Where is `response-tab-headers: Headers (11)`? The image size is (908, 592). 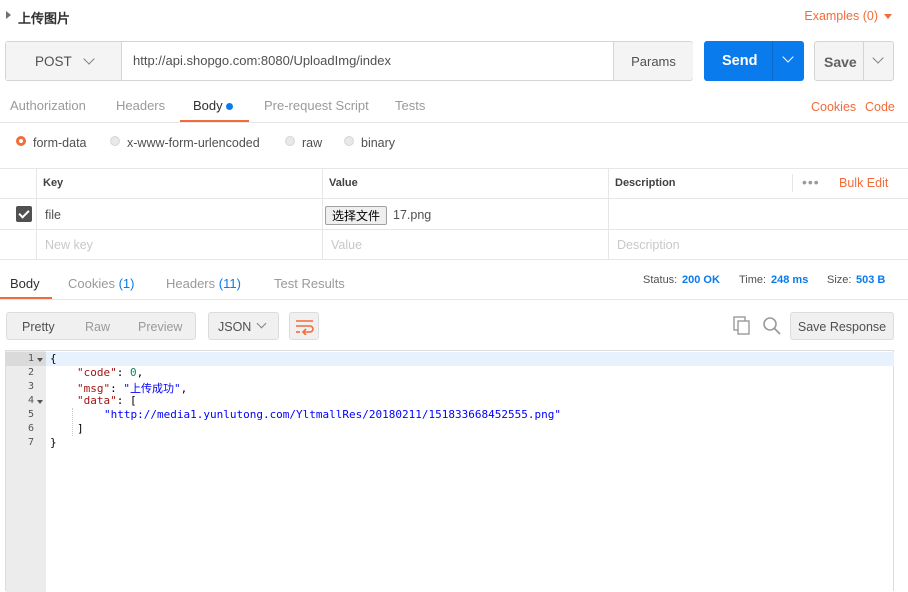
response-tab-headers: Headers (11) is located at coordinates (203, 283).